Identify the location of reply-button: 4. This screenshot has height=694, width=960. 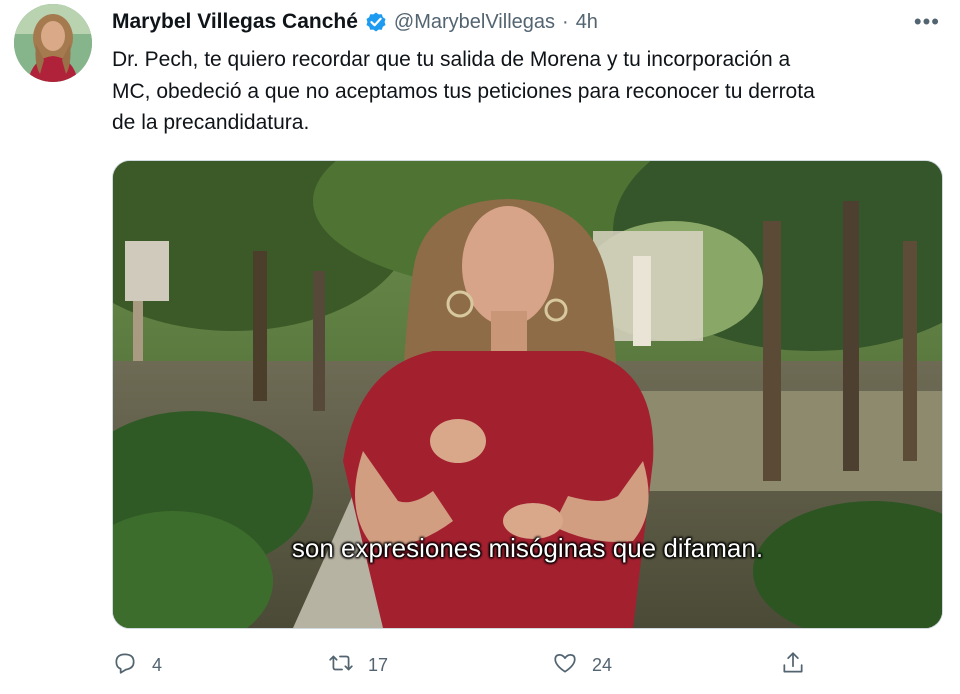
(137, 665).